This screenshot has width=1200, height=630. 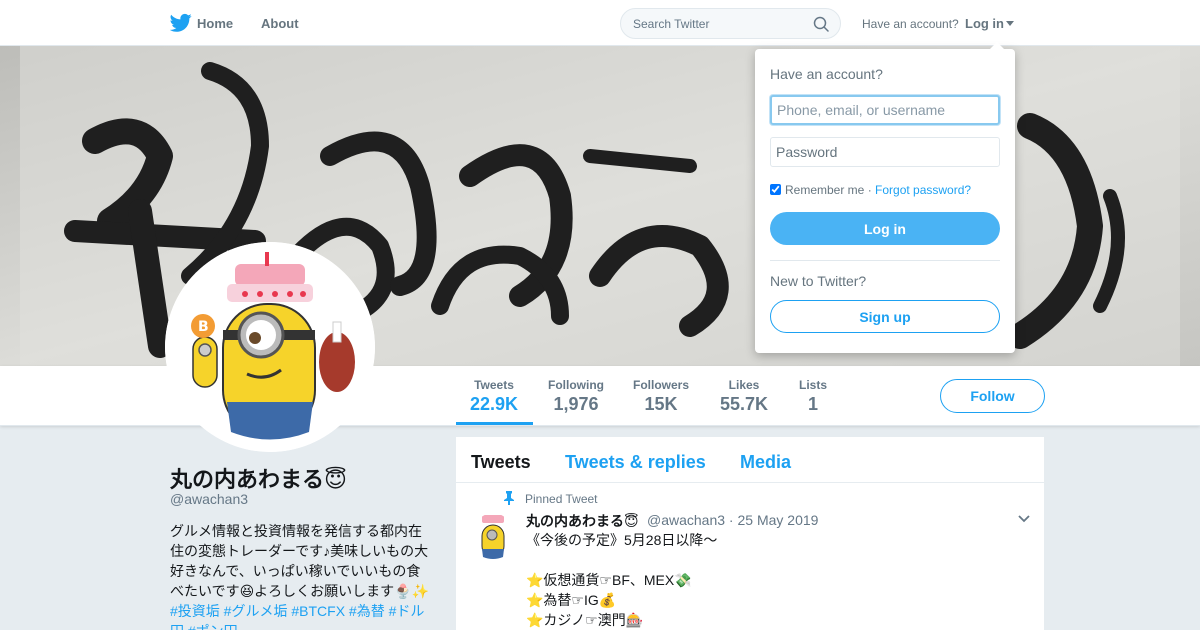 I want to click on nav-about-link: About, so click(x=280, y=23).